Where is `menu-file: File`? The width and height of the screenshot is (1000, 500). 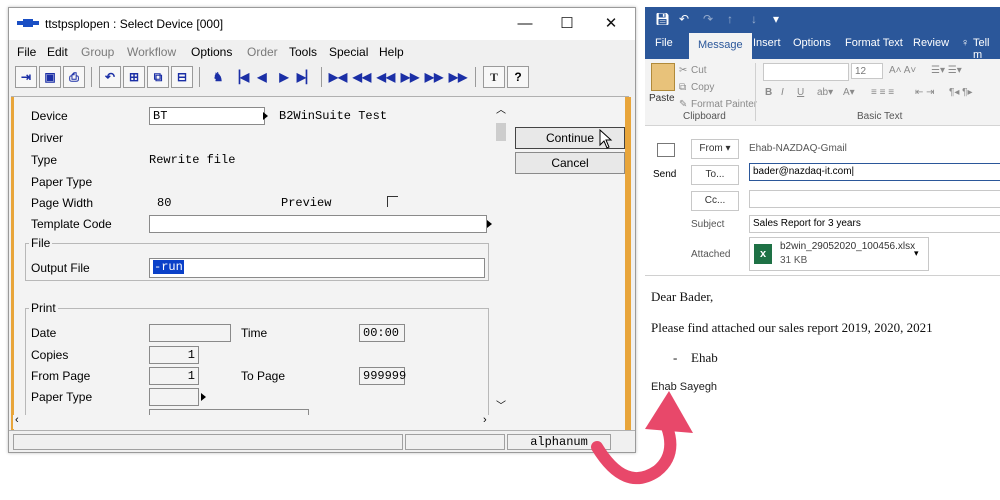
menu-file: File is located at coordinates (26, 52).